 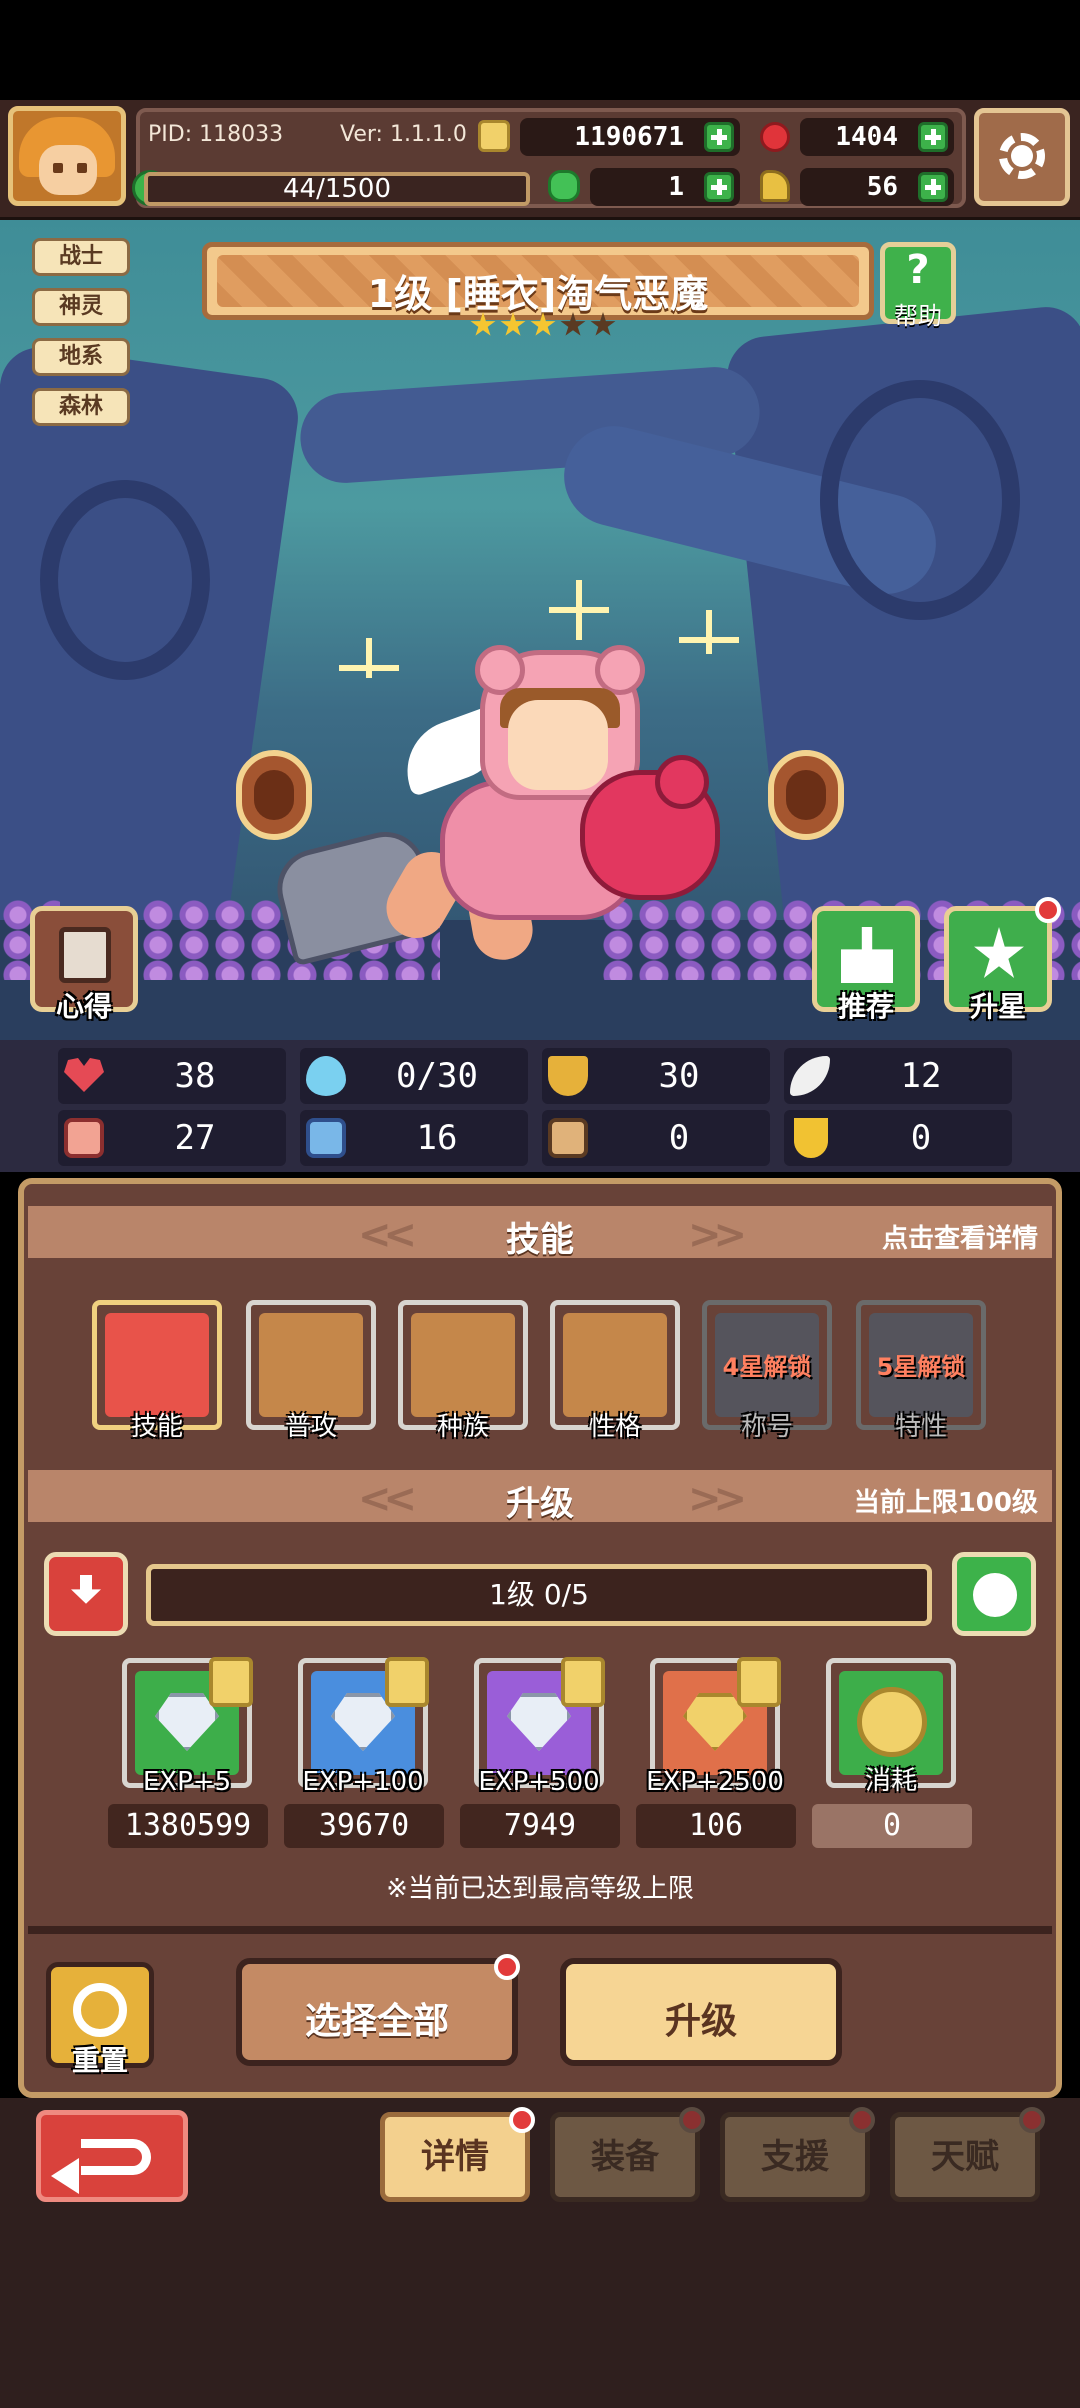 I want to click on skill-label: 特性, so click(x=920, y=1427).